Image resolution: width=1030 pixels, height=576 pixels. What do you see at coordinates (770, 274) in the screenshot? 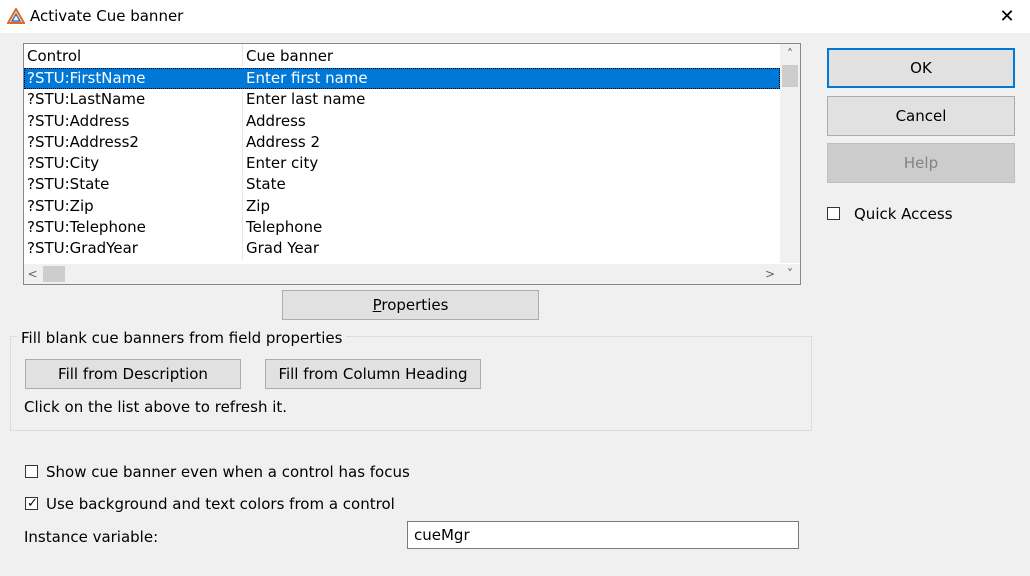
I see `scroll-right-icon: >` at bounding box center [770, 274].